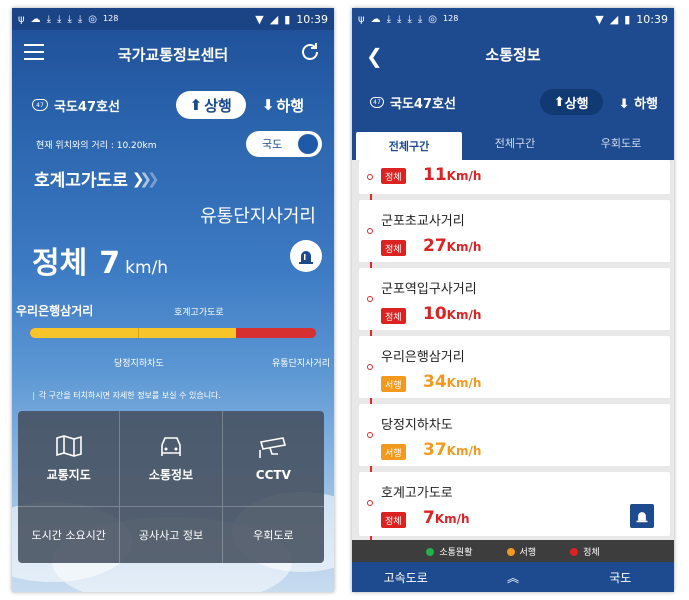 The height and width of the screenshot is (600, 689). Describe the element at coordinates (514, 435) in the screenshot. I see `list-item: 당정지하차도 서행 37Km/h` at that location.